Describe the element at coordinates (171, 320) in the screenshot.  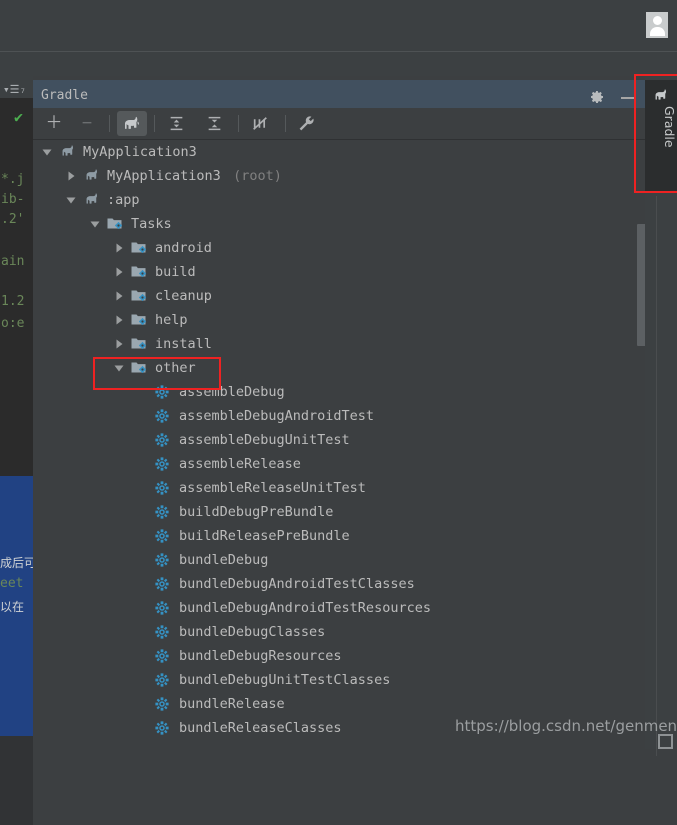
I see `tree-node-label: help` at that location.